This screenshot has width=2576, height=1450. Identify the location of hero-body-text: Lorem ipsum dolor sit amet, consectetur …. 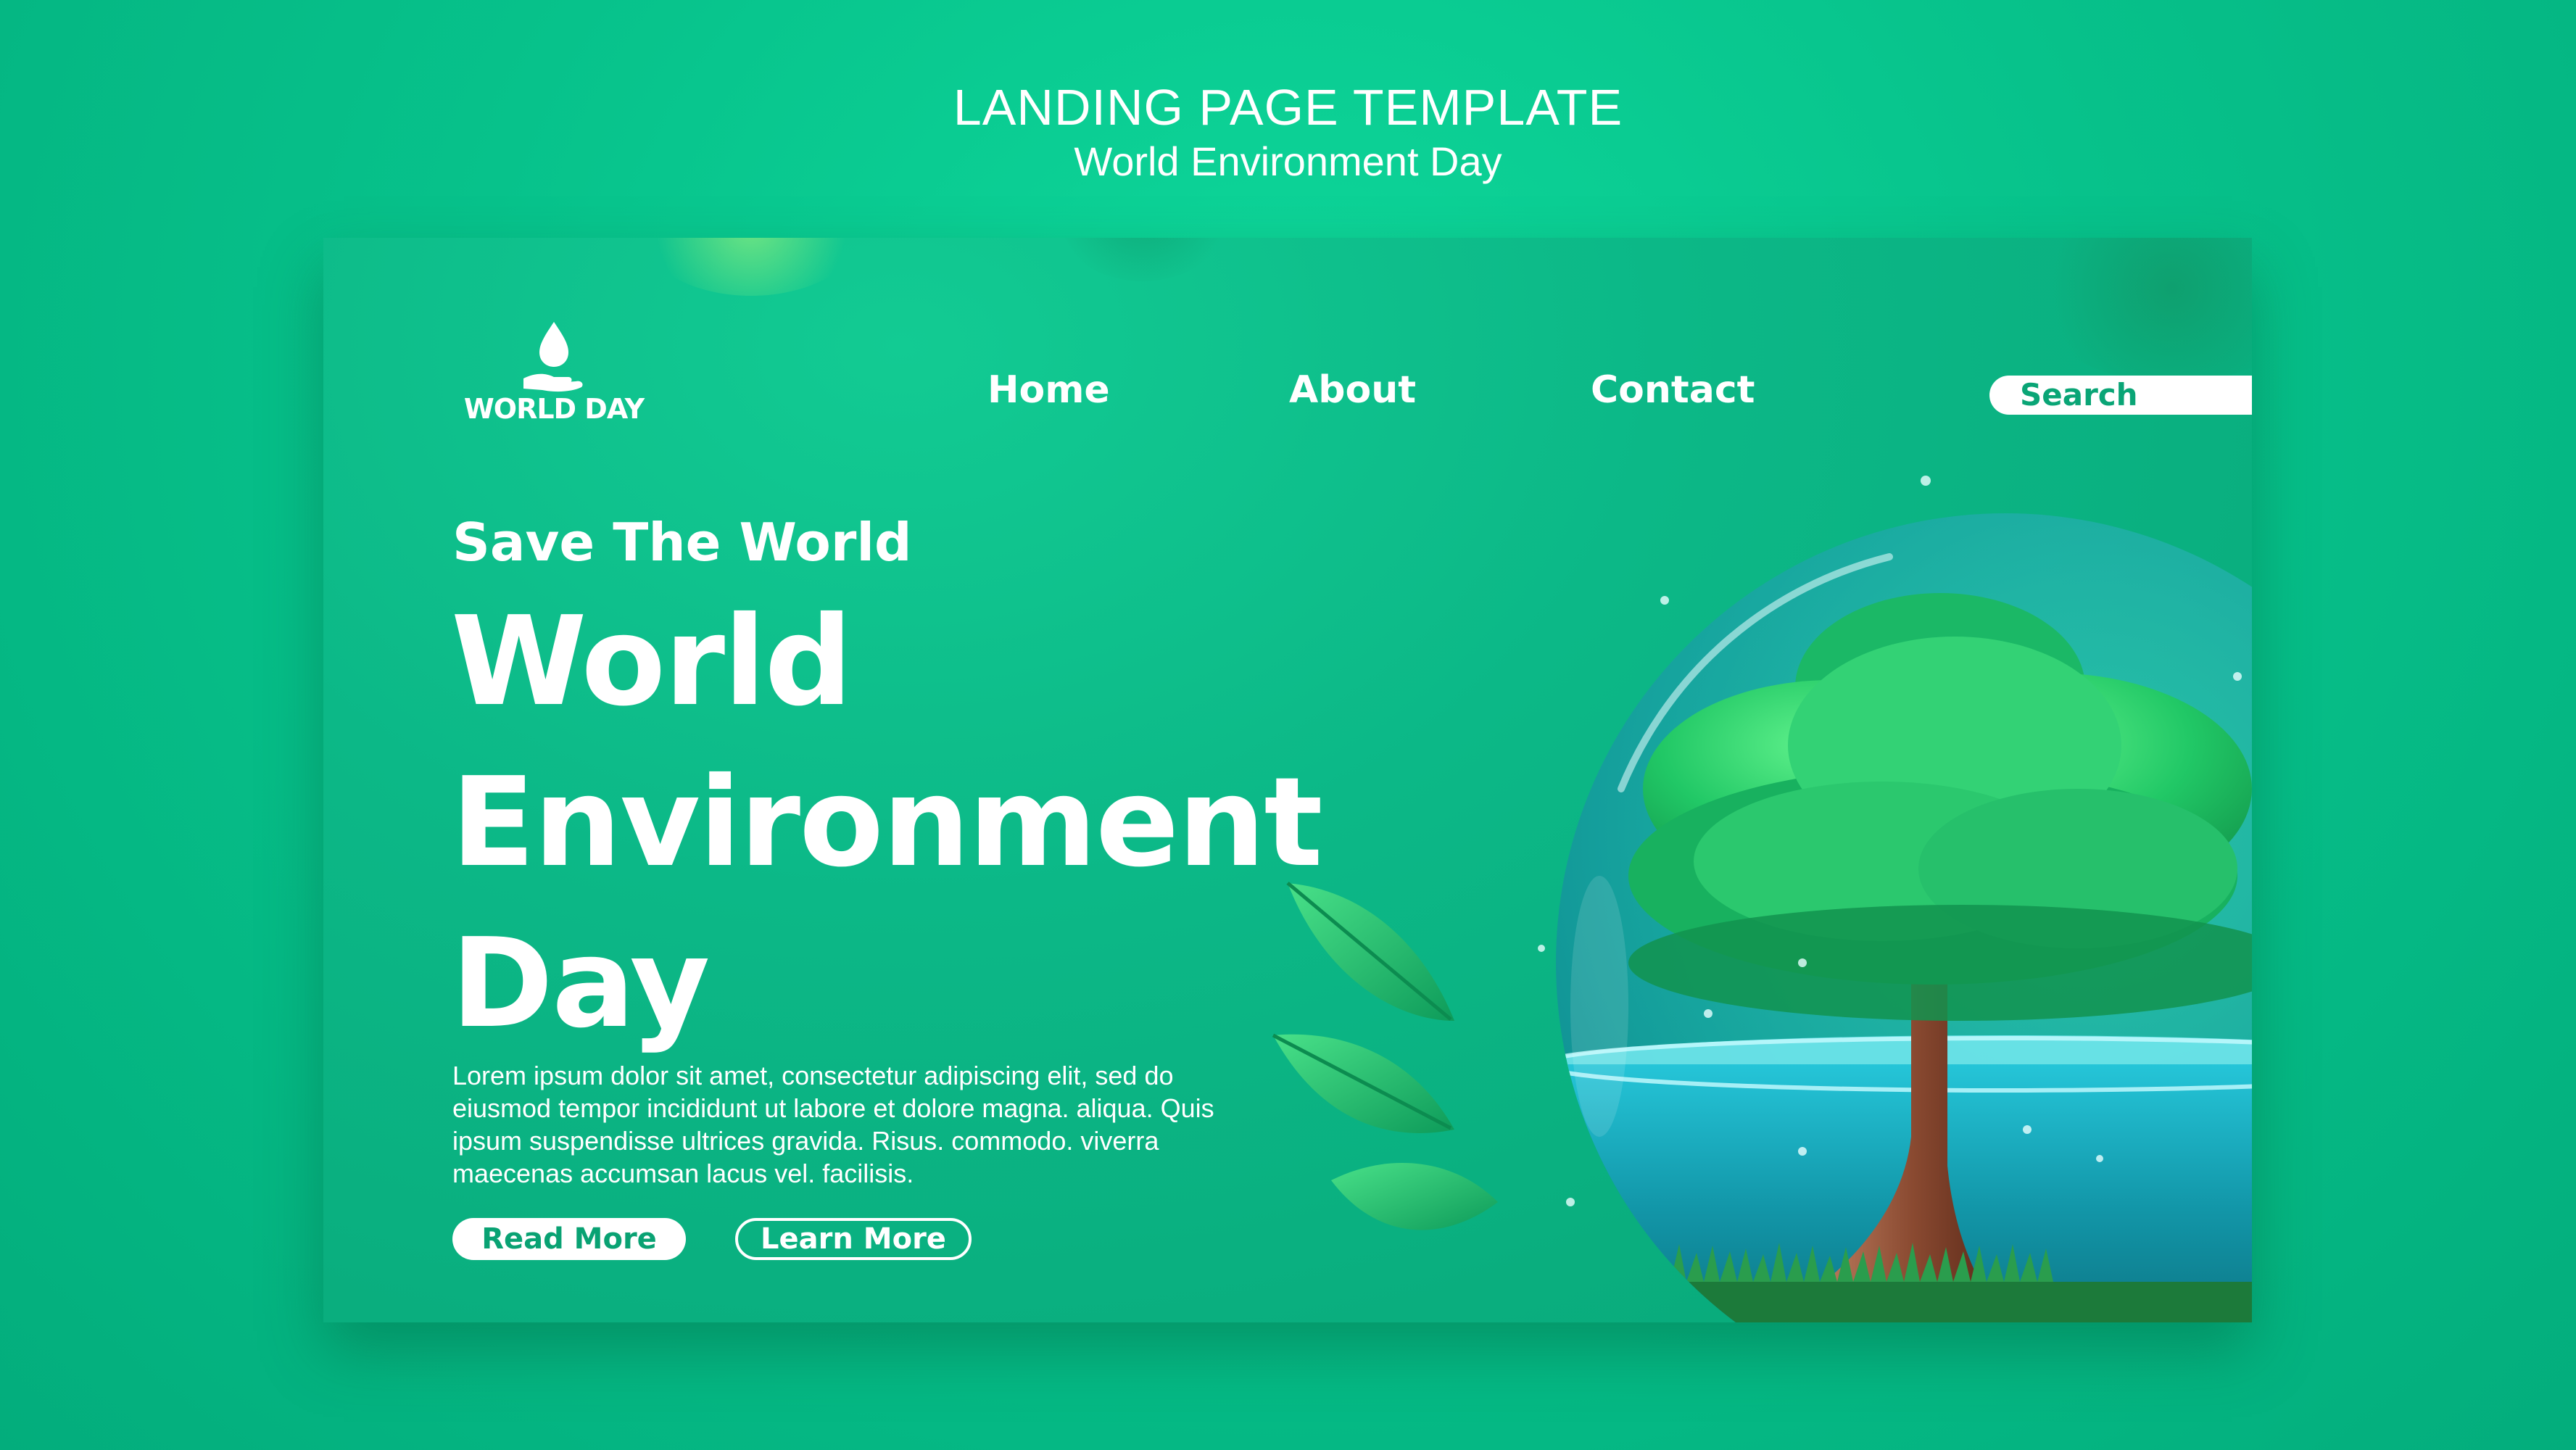
(833, 1124).